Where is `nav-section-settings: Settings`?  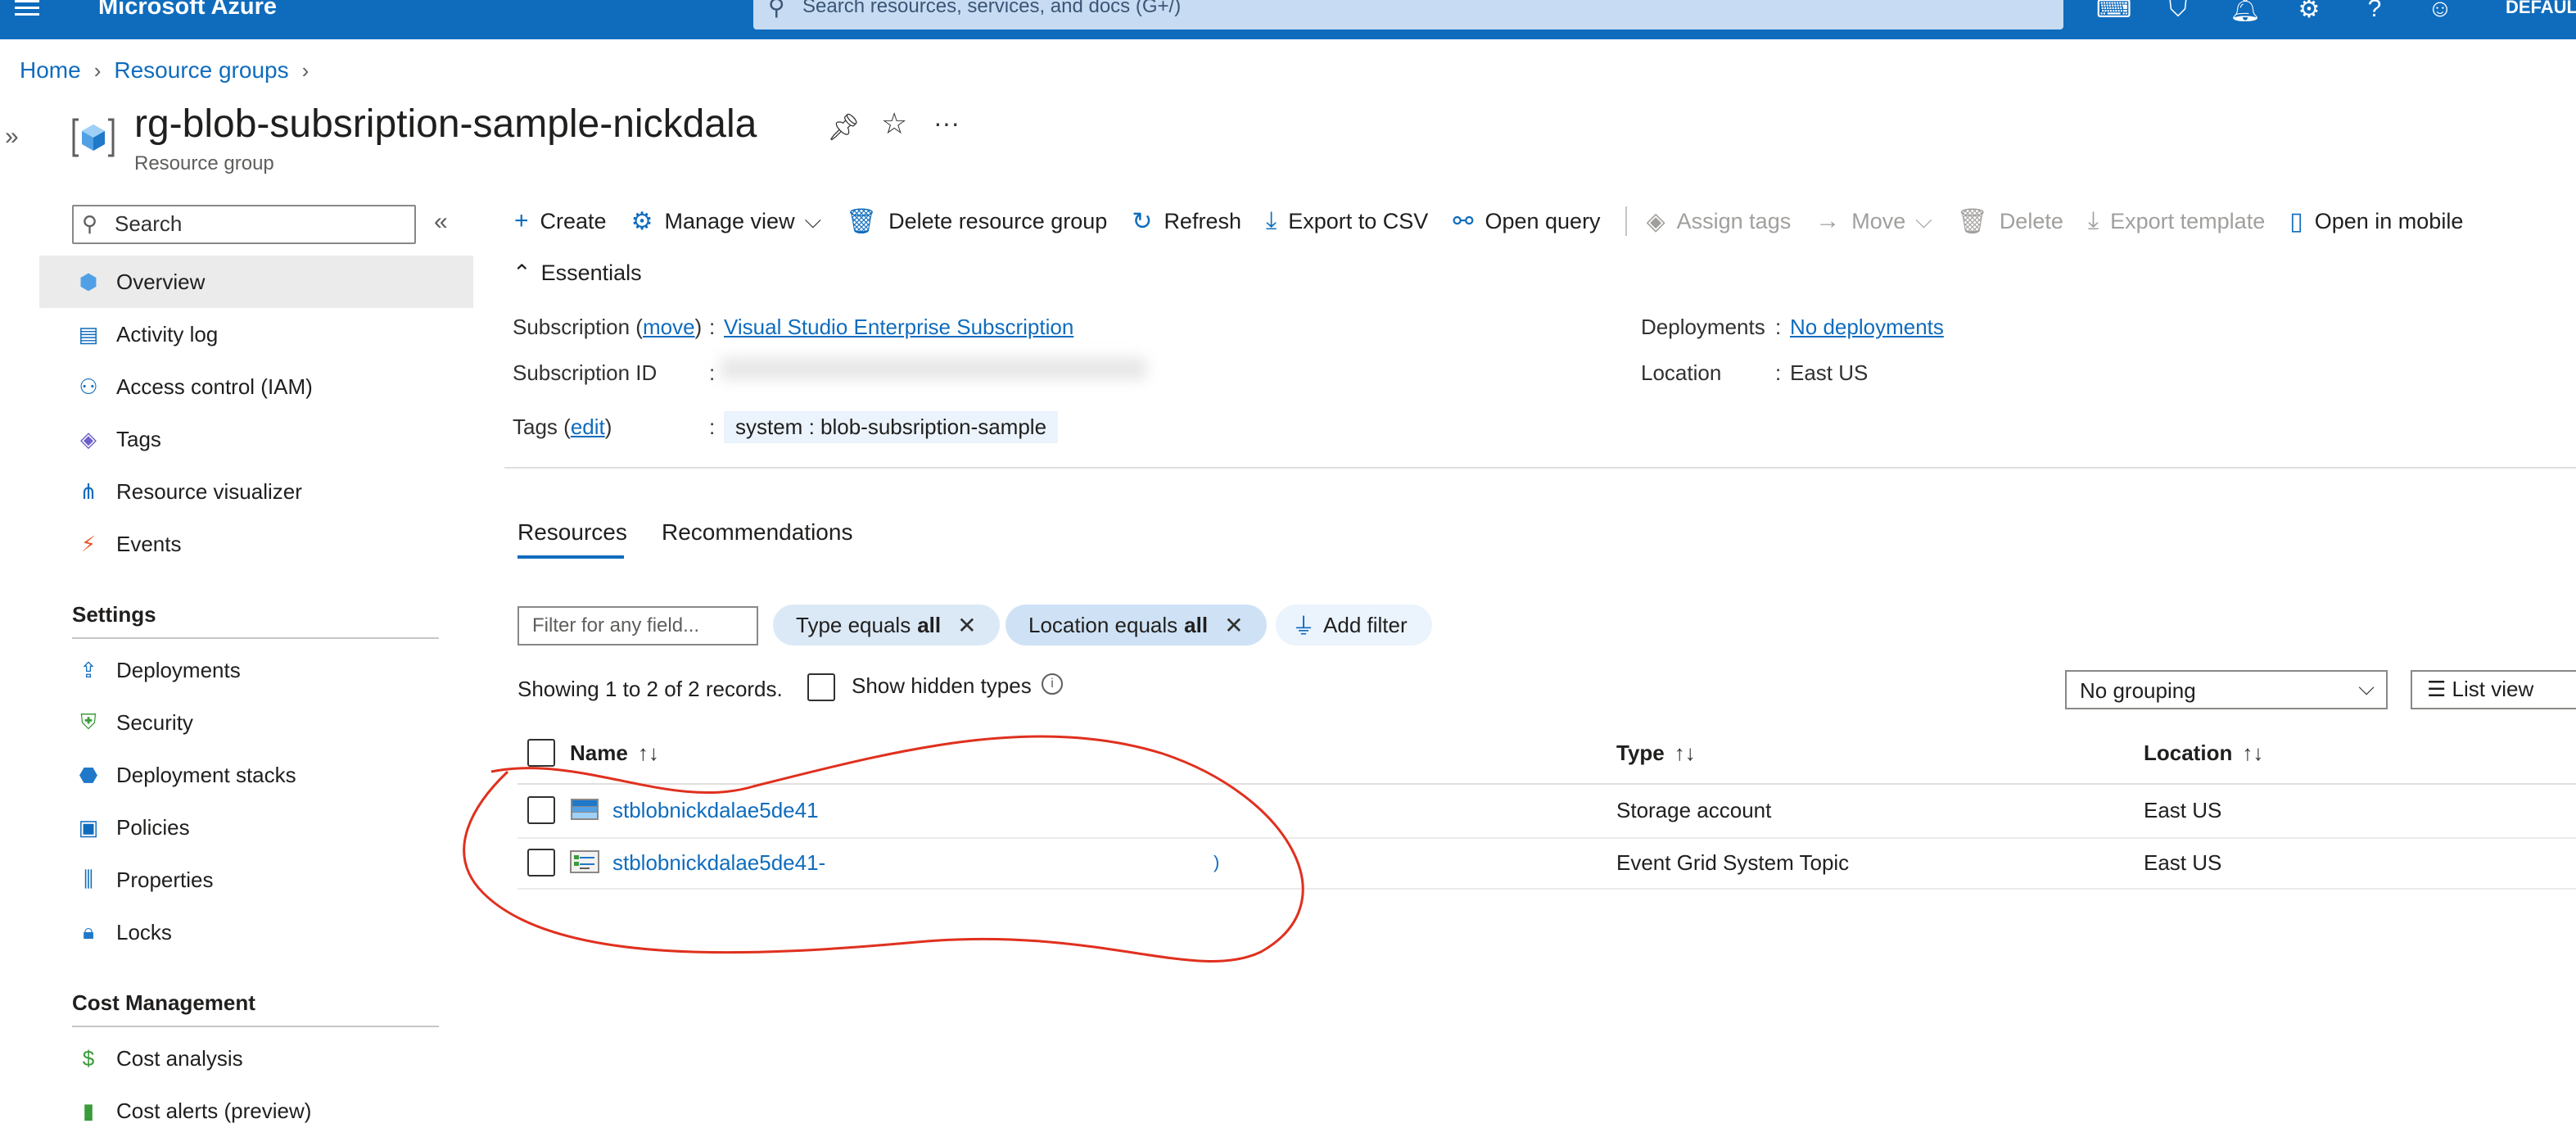
nav-section-settings: Settings is located at coordinates (256, 604).